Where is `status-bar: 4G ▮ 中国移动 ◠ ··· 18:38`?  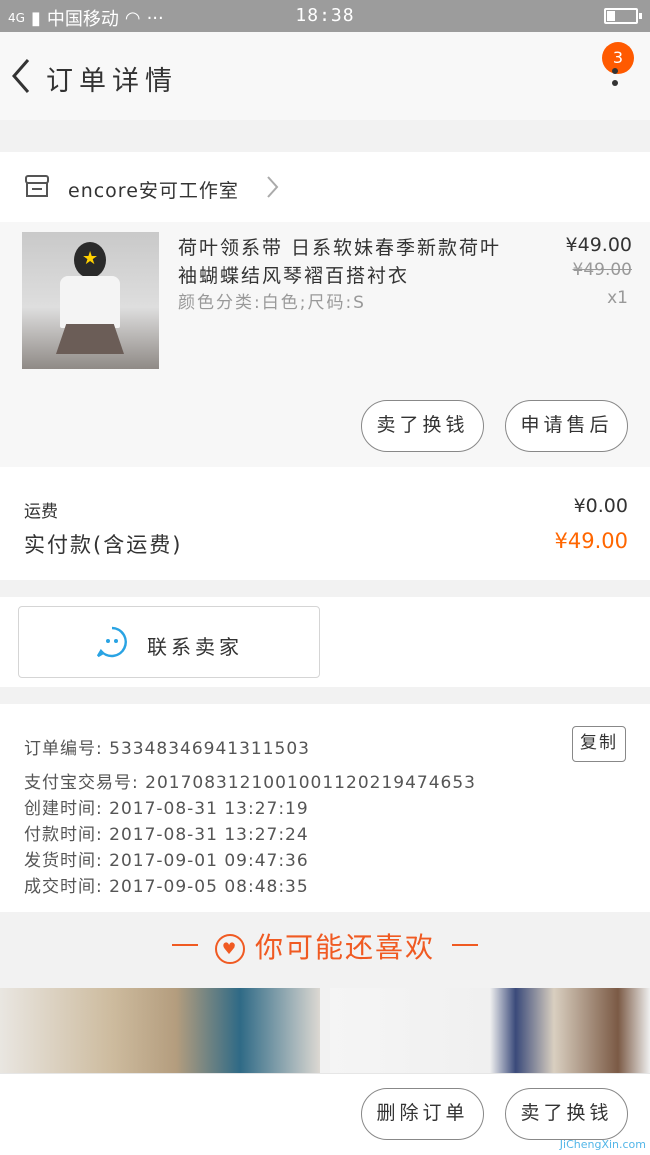
status-bar: 4G ▮ 中国移动 ◠ ··· 18:38 is located at coordinates (325, 16).